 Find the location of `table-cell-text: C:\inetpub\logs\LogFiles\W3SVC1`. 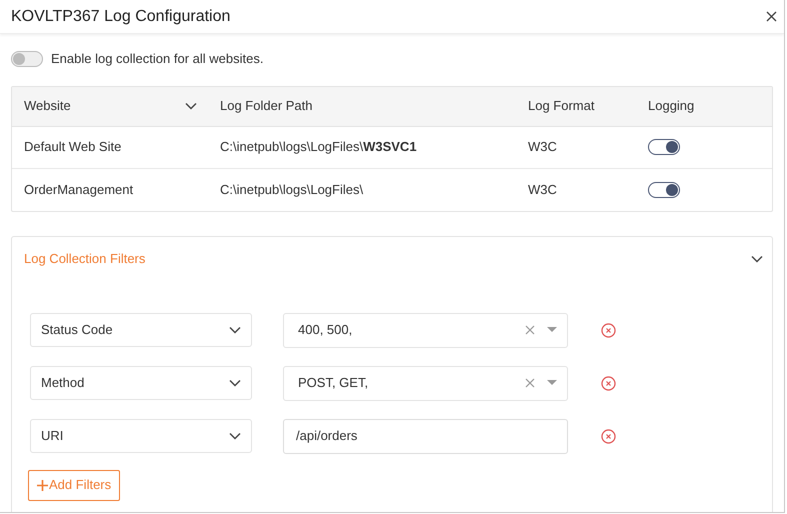

table-cell-text: C:\inetpub\logs\LogFiles\W3SVC1 is located at coordinates (318, 147).